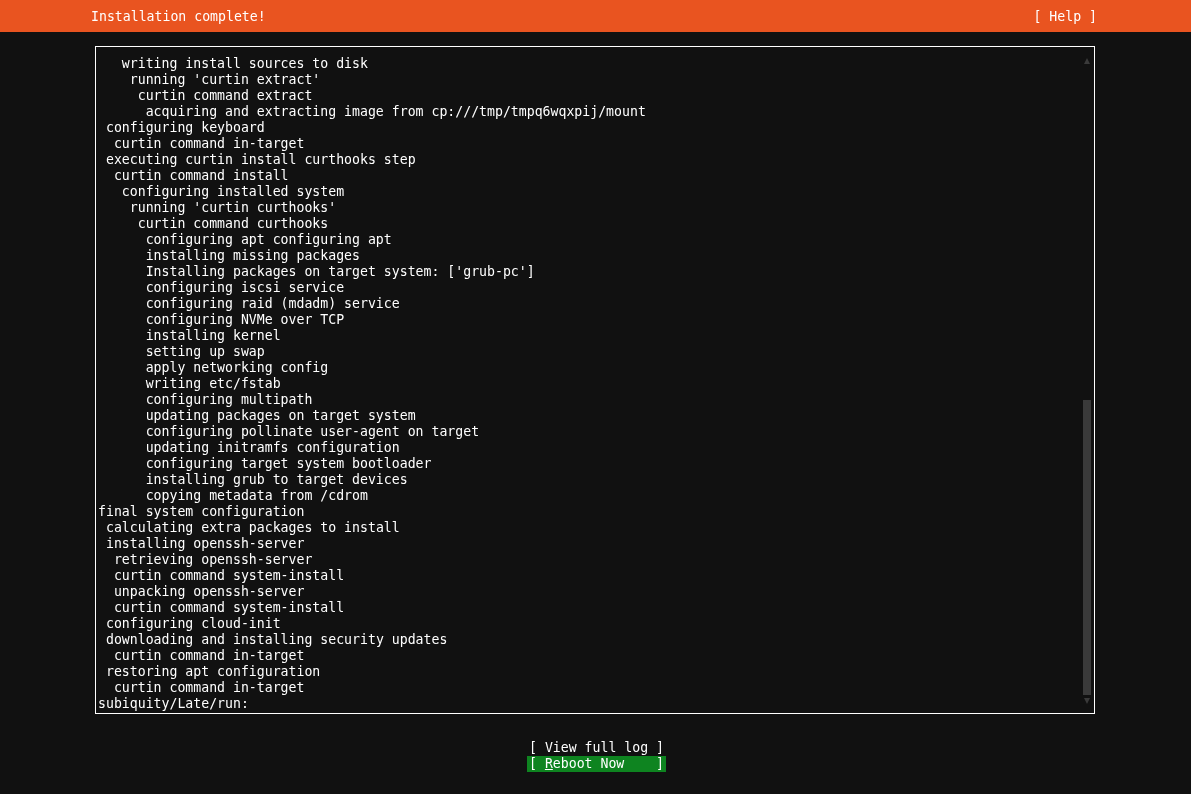 The width and height of the screenshot is (1191, 794). Describe the element at coordinates (1087, 61) in the screenshot. I see `scroll-up-icon` at that location.